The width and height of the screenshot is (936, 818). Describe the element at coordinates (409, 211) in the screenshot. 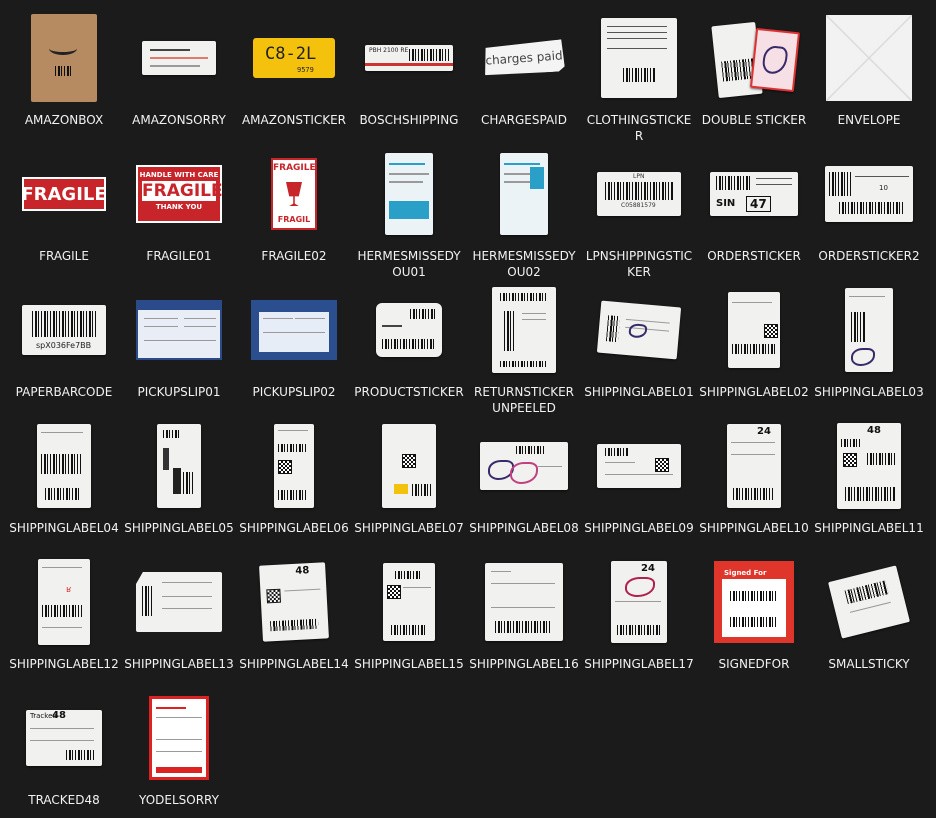

I see `file-tile: HERMESMISSEDYOU01` at that location.